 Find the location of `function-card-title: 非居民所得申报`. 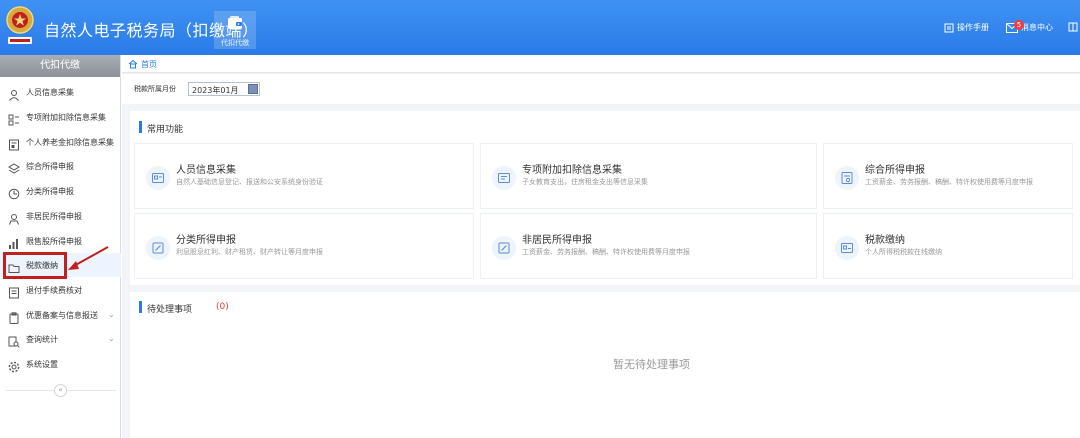

function-card-title: 非居民所得申报 is located at coordinates (557, 240).